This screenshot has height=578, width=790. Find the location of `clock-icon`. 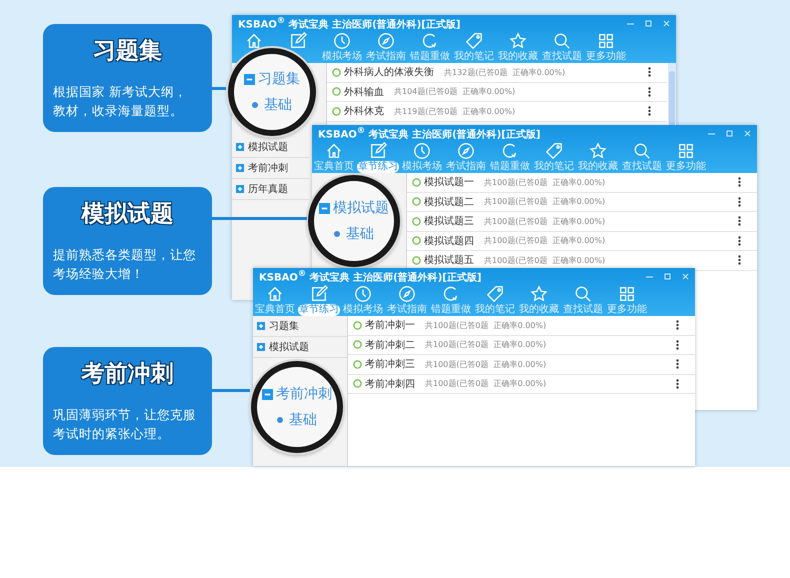

clock-icon is located at coordinates (422, 151).